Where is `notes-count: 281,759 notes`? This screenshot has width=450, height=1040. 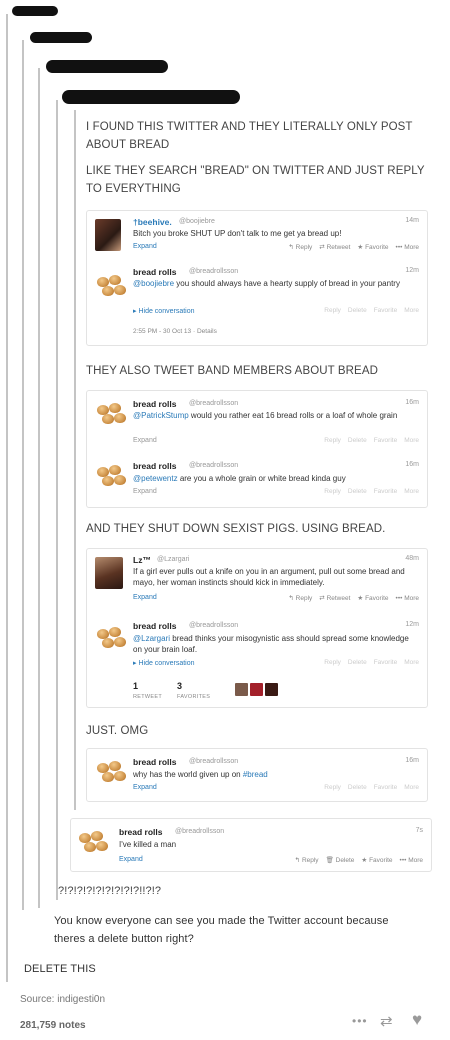 notes-count: 281,759 notes is located at coordinates (53, 1025).